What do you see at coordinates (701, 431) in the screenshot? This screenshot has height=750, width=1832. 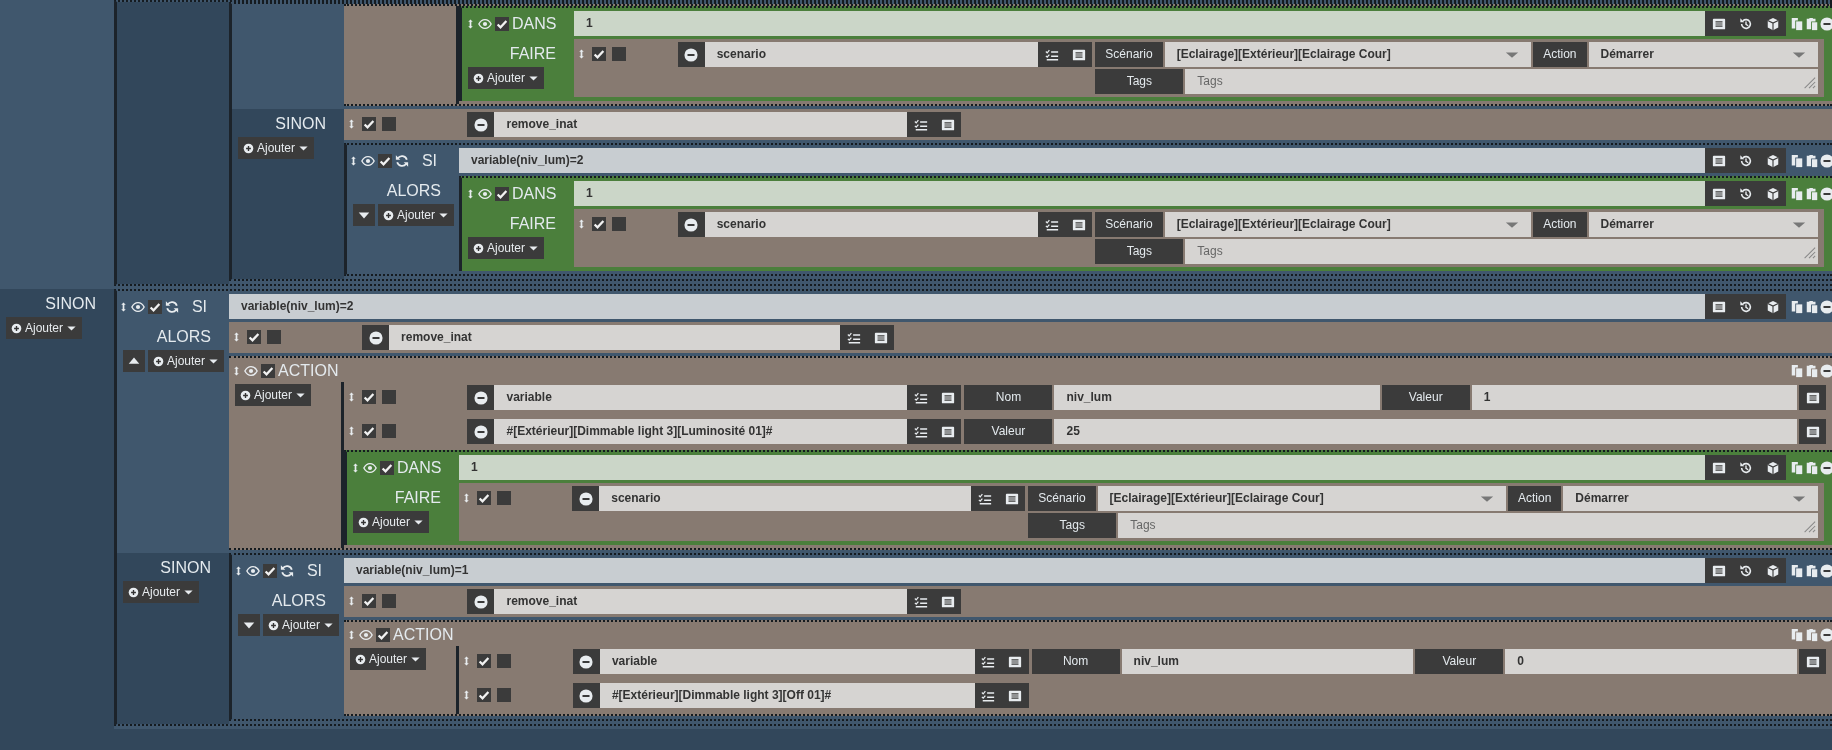 I see `command-field: #[Extérieur][Dimmable light 3][Luminosité 01]#` at bounding box center [701, 431].